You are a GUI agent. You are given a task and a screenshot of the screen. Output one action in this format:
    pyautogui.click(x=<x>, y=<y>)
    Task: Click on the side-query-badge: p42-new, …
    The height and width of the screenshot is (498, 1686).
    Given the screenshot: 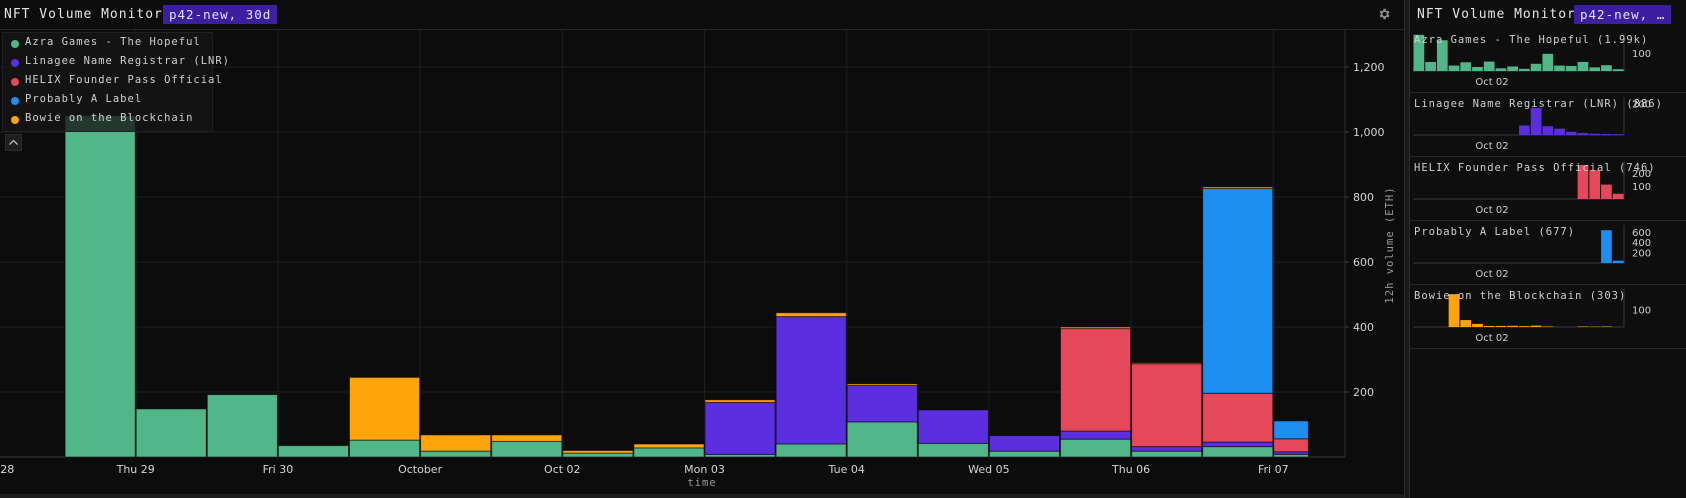 What is the action you would take?
    pyautogui.click(x=1623, y=14)
    